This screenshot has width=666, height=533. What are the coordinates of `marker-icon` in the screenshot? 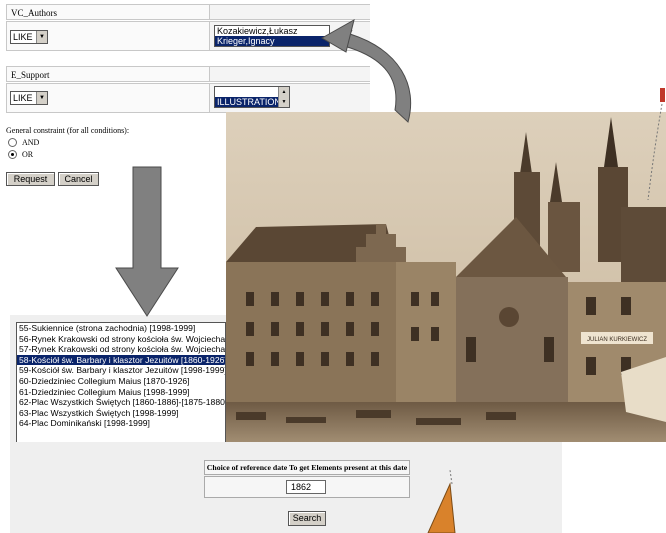 It's located at (662, 95).